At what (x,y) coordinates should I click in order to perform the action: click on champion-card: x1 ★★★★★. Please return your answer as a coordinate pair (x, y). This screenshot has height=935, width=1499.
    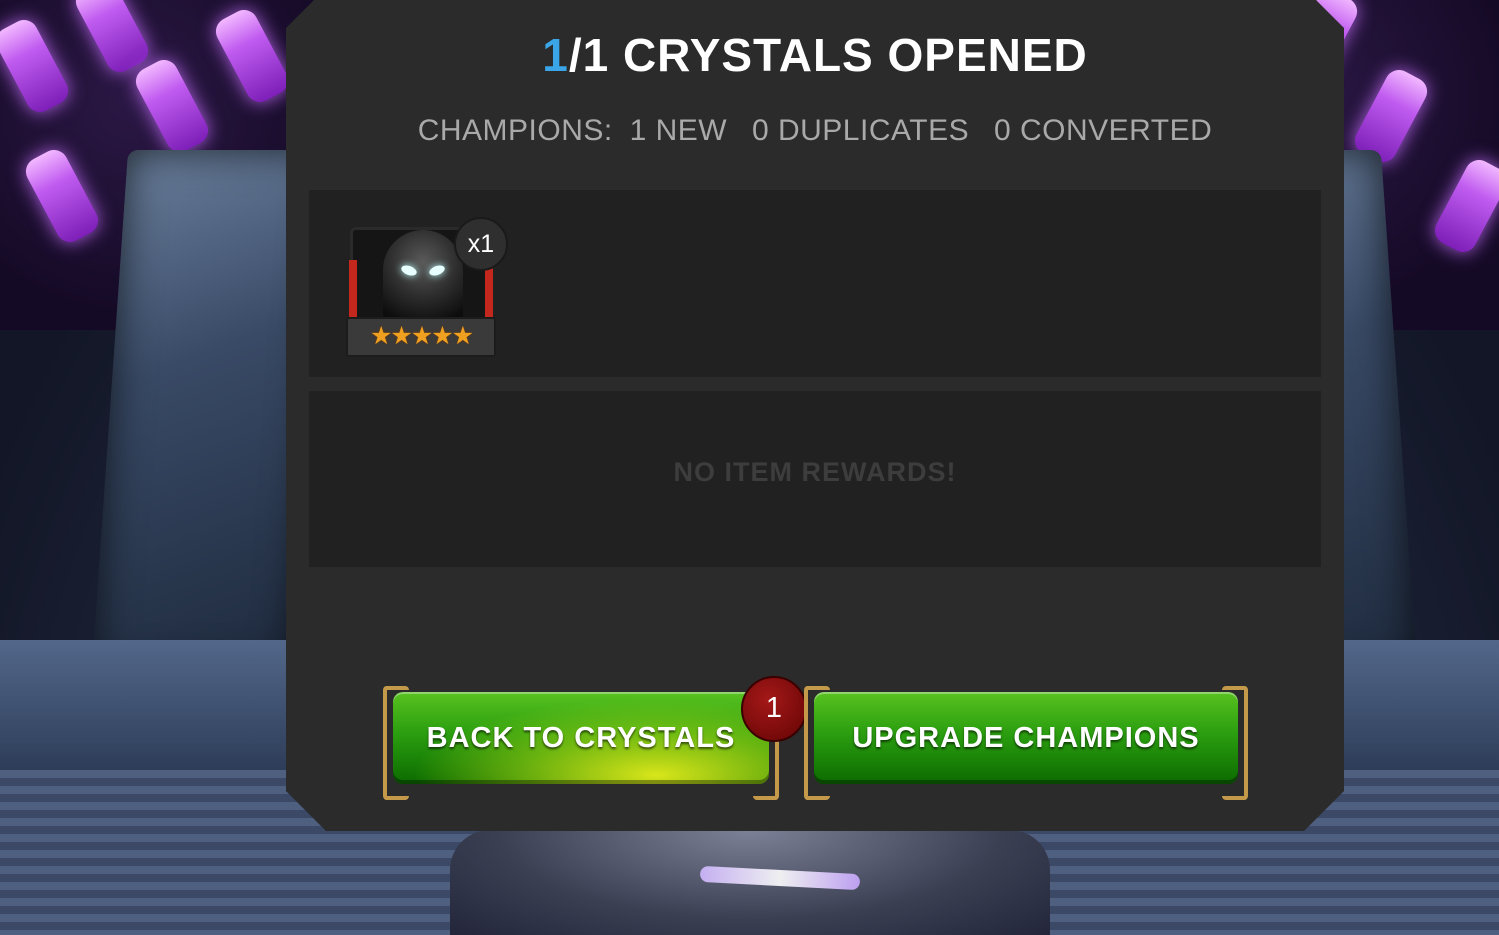
    Looking at the image, I should click on (421, 287).